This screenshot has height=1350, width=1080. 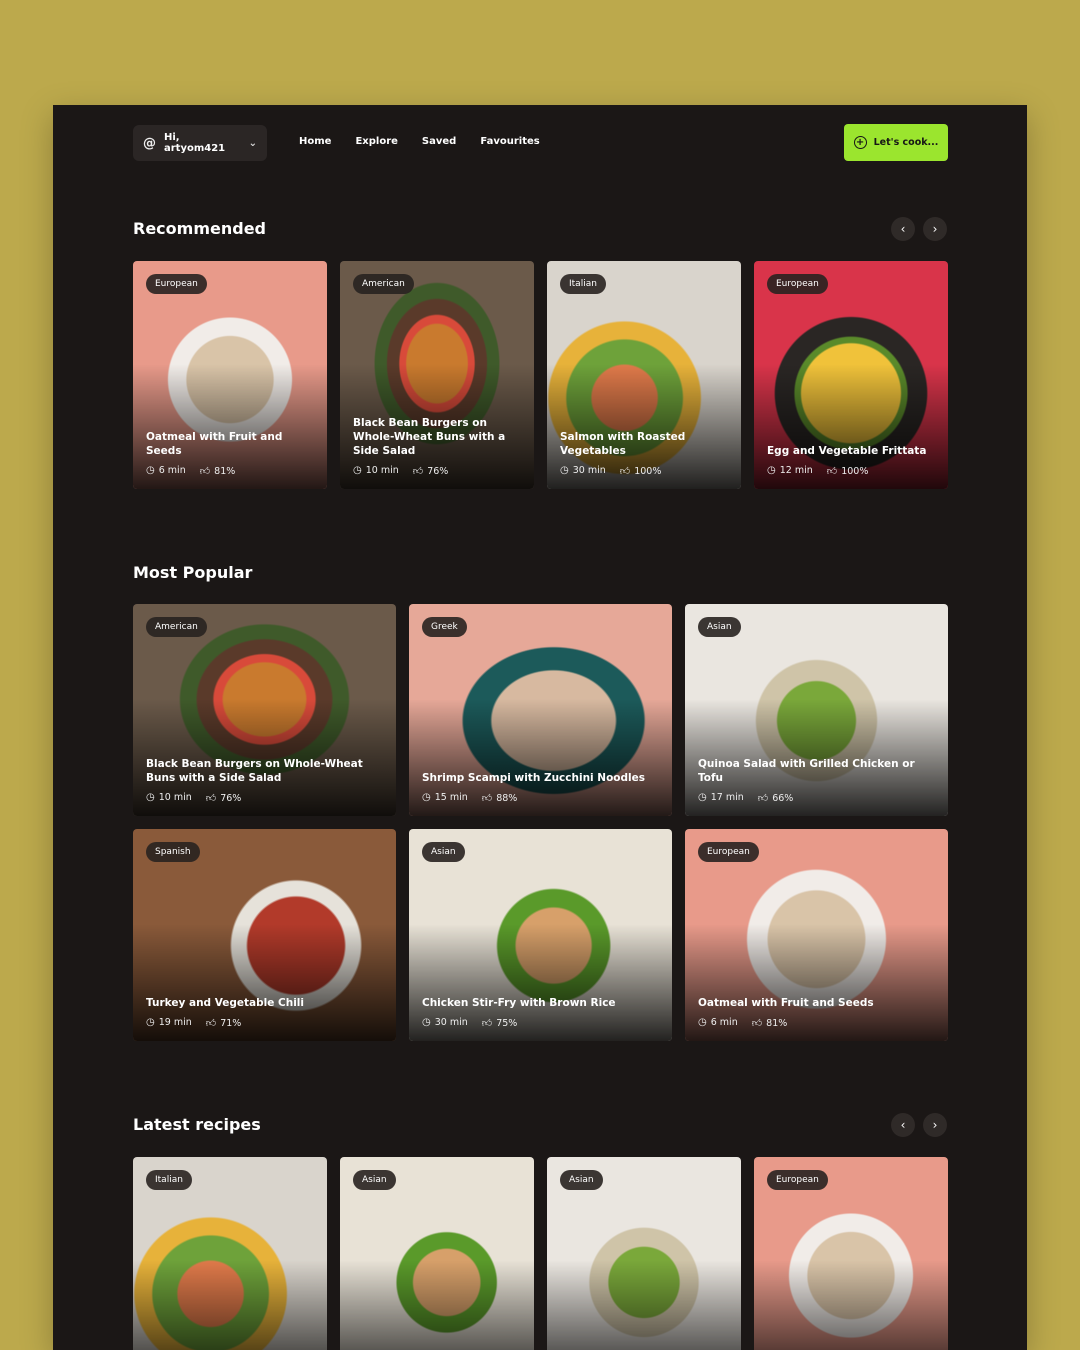 I want to click on plus-circle-icon: +, so click(x=860, y=142).